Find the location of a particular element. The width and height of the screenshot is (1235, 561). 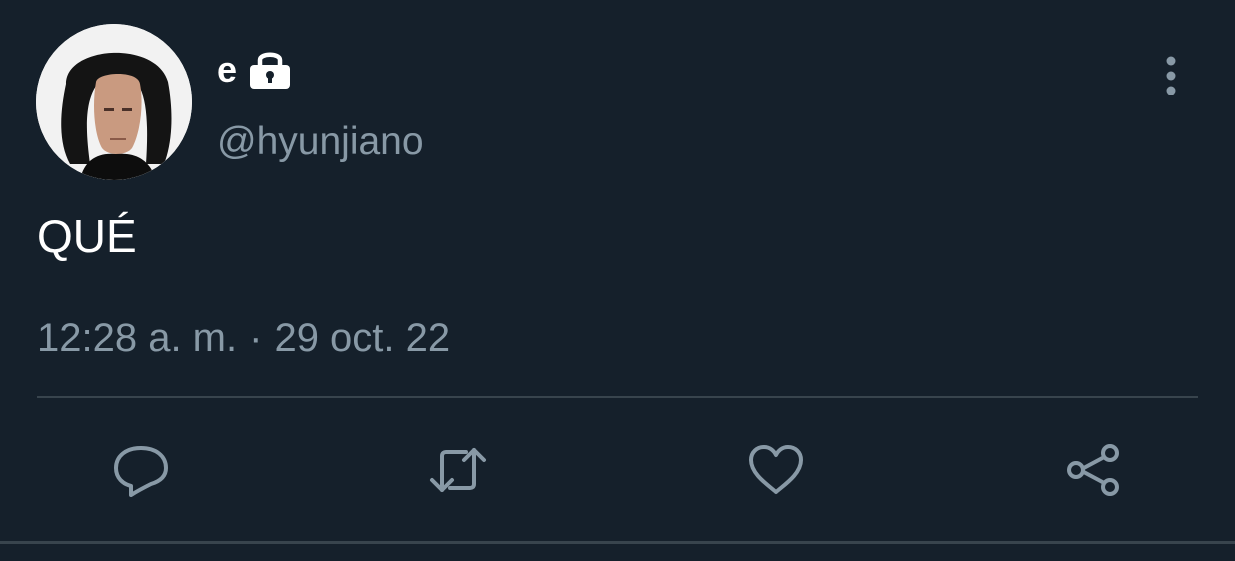

reply-button is located at coordinates (141, 470).